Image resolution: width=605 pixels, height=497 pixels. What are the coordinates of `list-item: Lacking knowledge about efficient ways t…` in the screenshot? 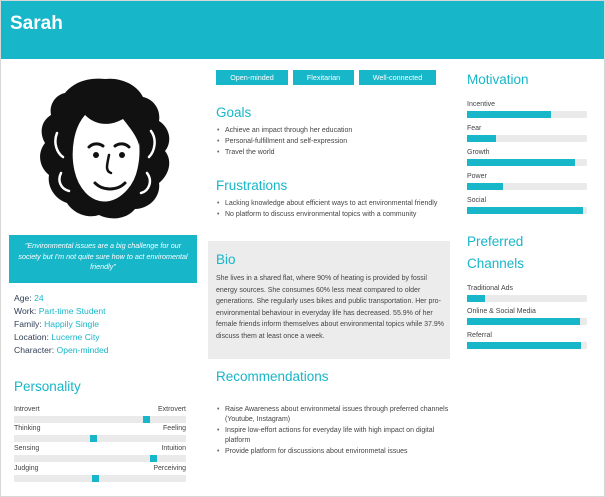 It's located at (332, 204).